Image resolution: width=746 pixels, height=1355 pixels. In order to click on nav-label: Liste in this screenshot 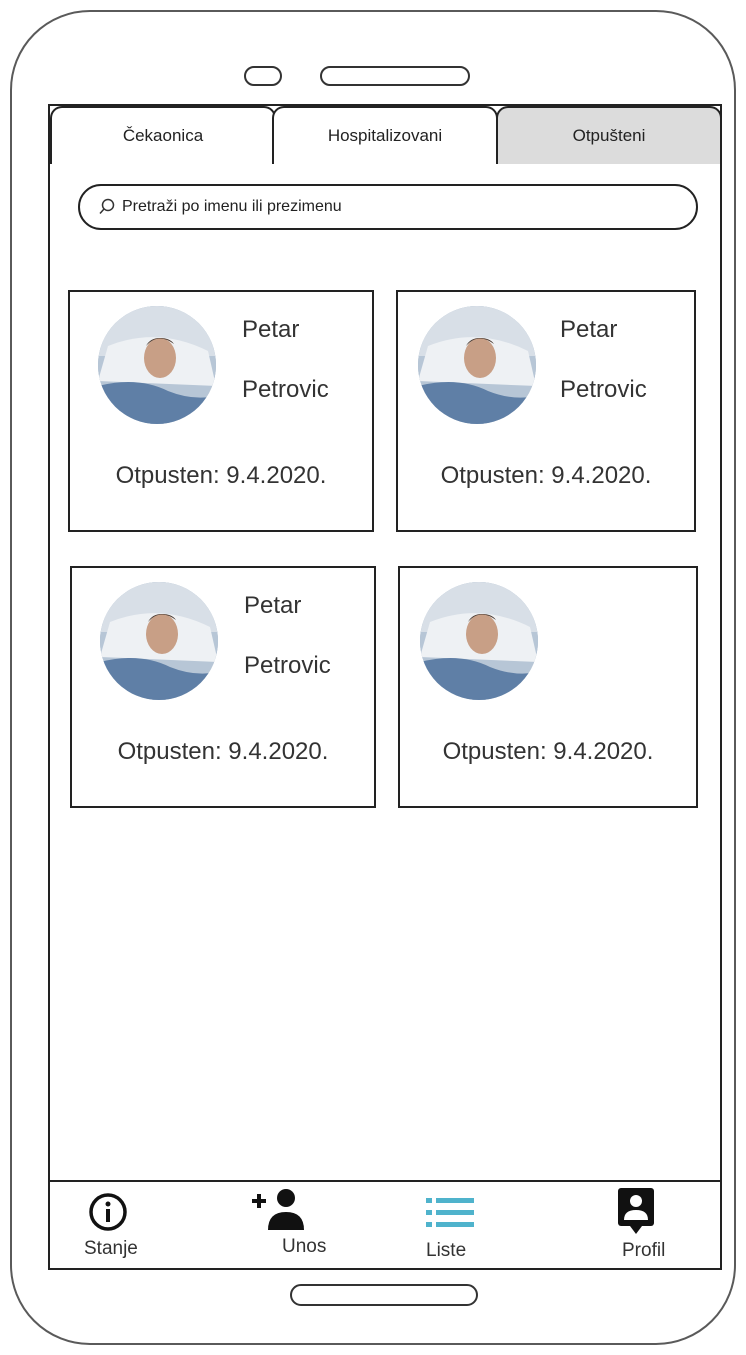, I will do `click(446, 1250)`.